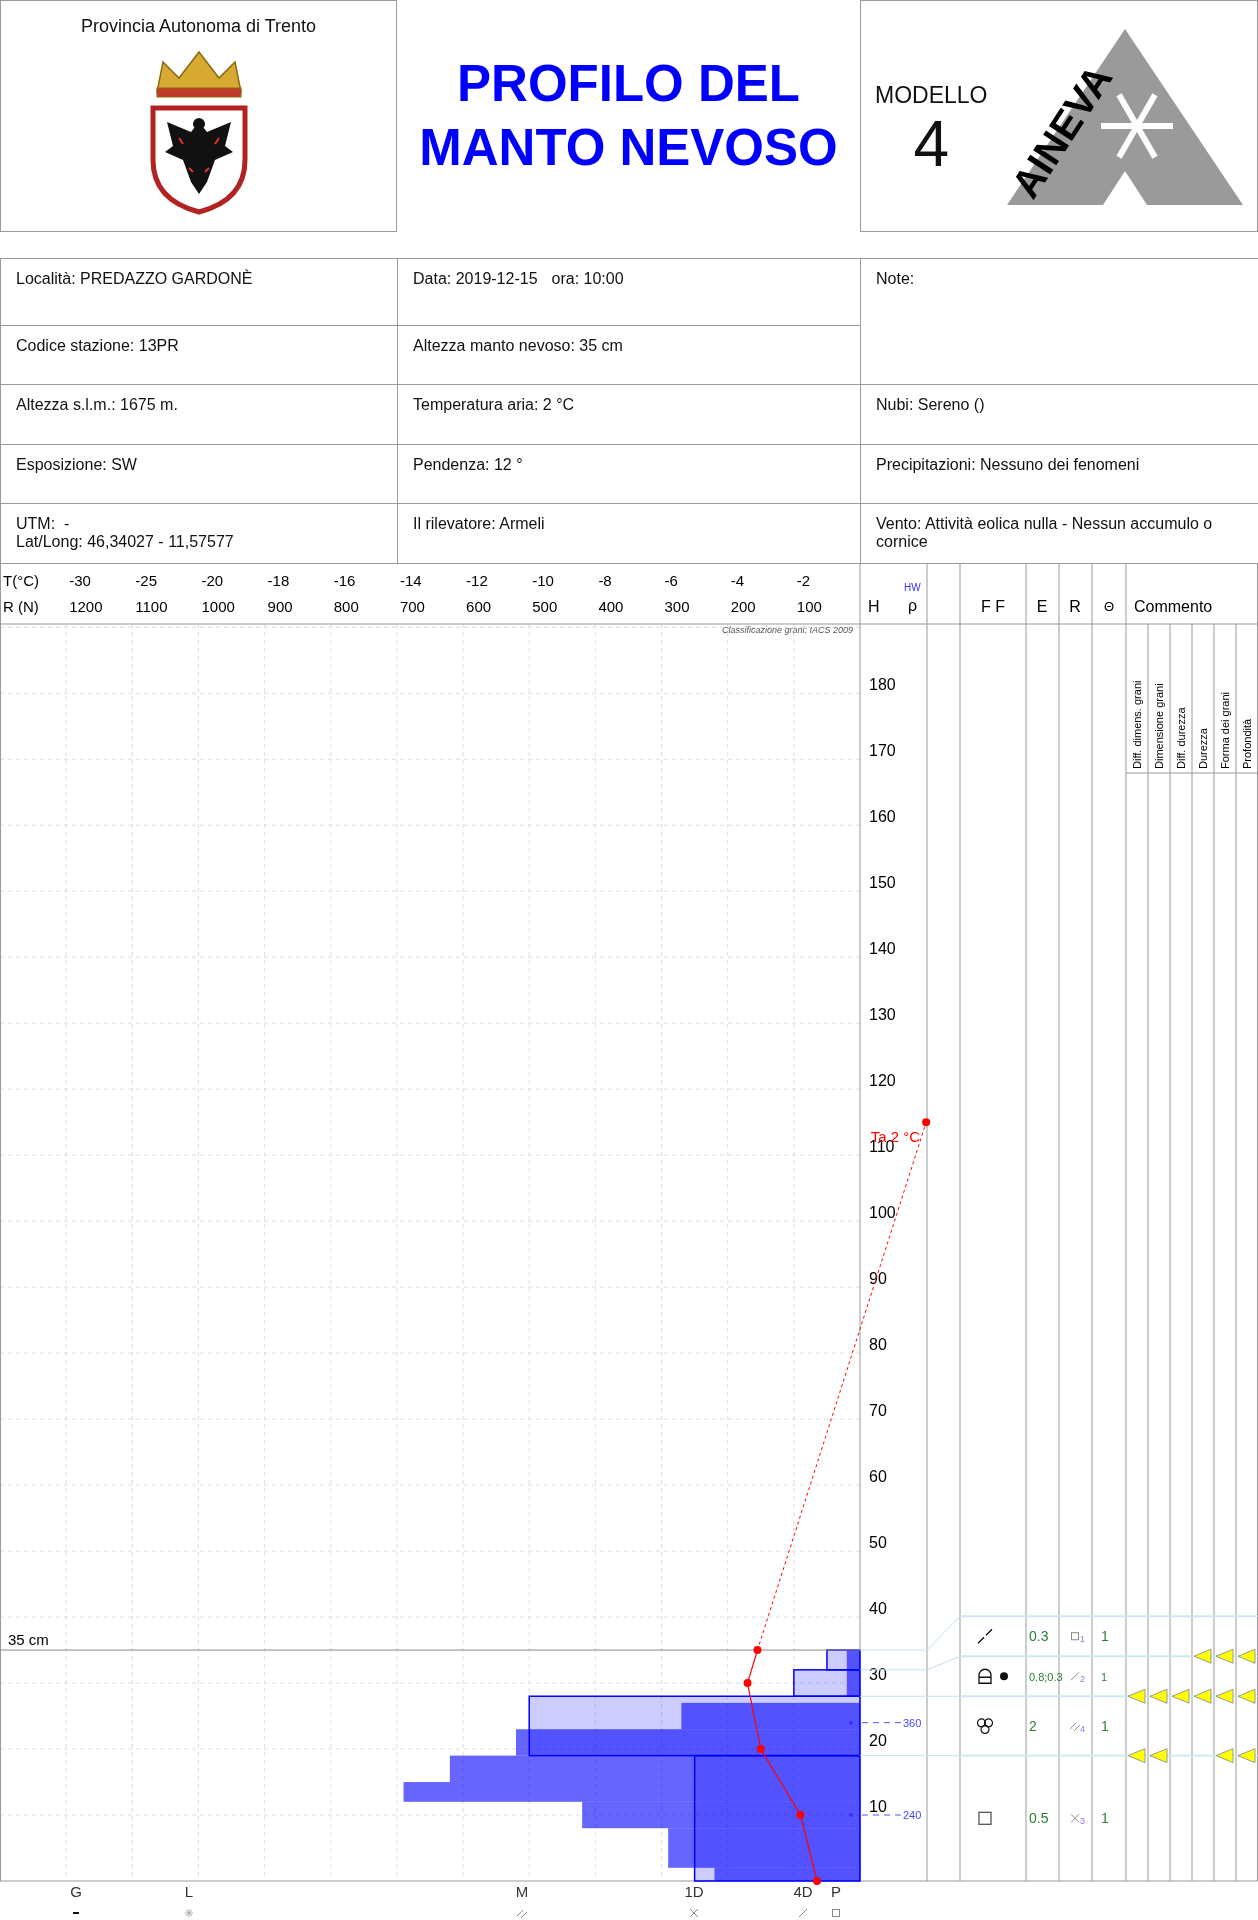 The image size is (1258, 1920). What do you see at coordinates (97, 420) in the screenshot?
I see `info-field: Altezza s.l.m.: 1675 m.` at bounding box center [97, 420].